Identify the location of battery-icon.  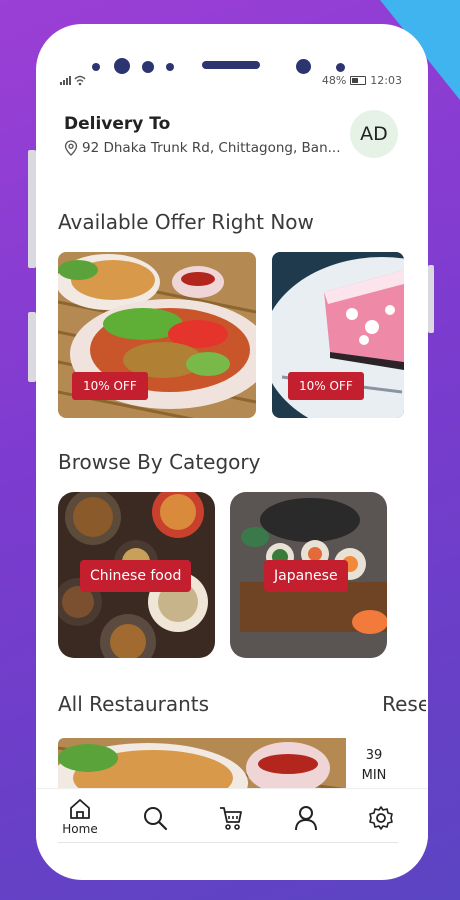
(358, 80).